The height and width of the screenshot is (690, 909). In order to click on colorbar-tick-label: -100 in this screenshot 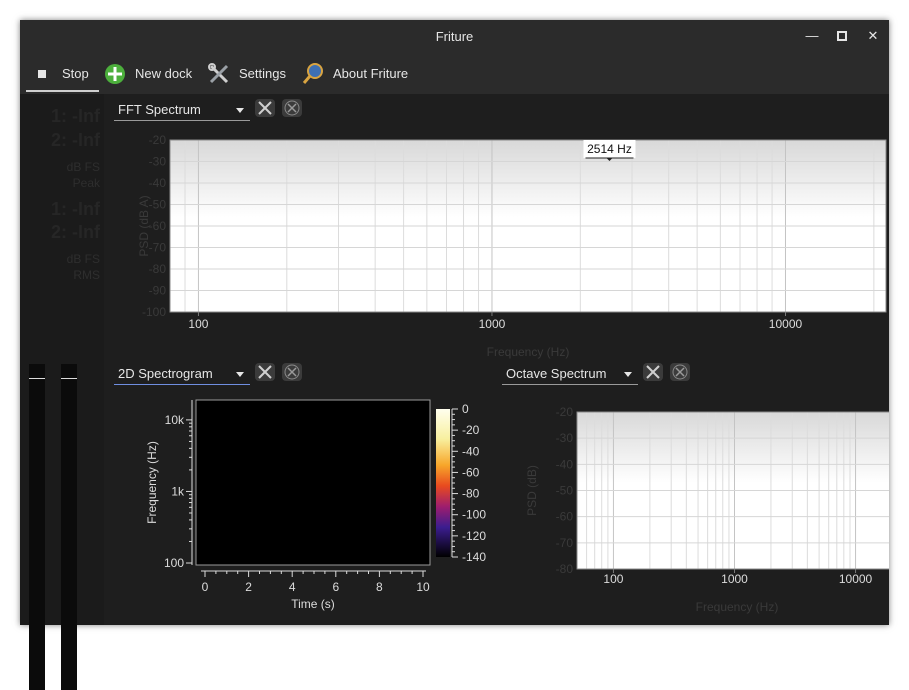, I will do `click(474, 515)`.